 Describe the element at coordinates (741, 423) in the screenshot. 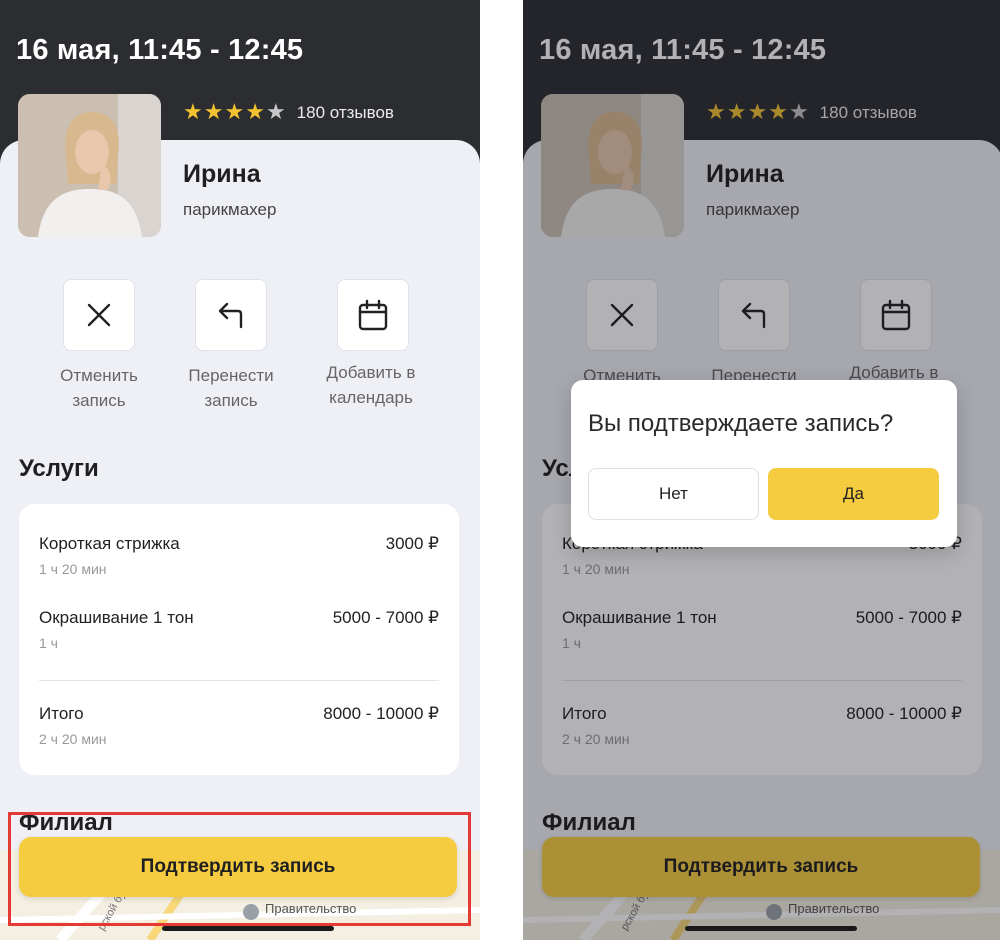

I see `dialog-question: Вы подтверждаете запись?` at that location.